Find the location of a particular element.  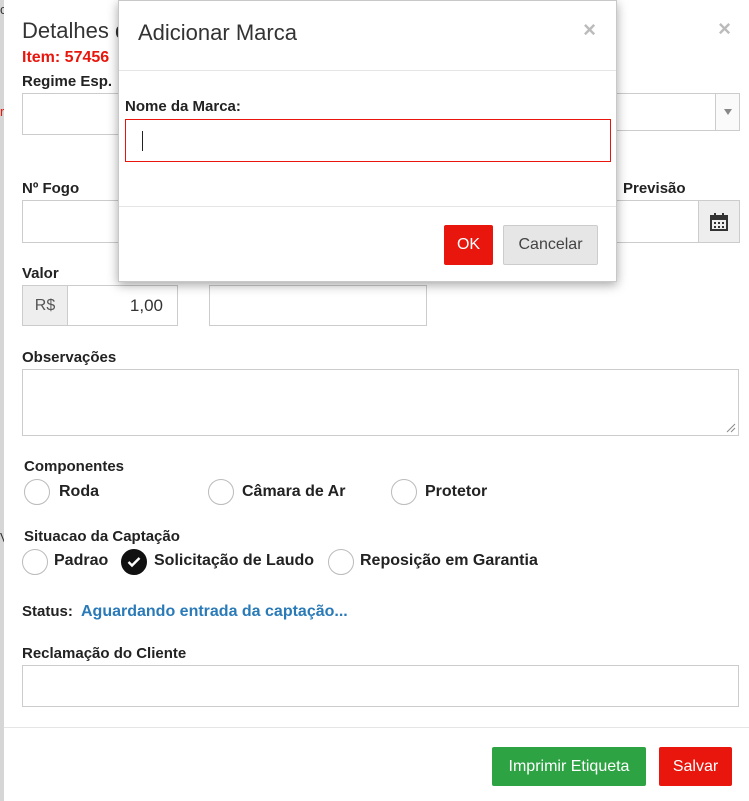

reclamacao-input is located at coordinates (380, 686).